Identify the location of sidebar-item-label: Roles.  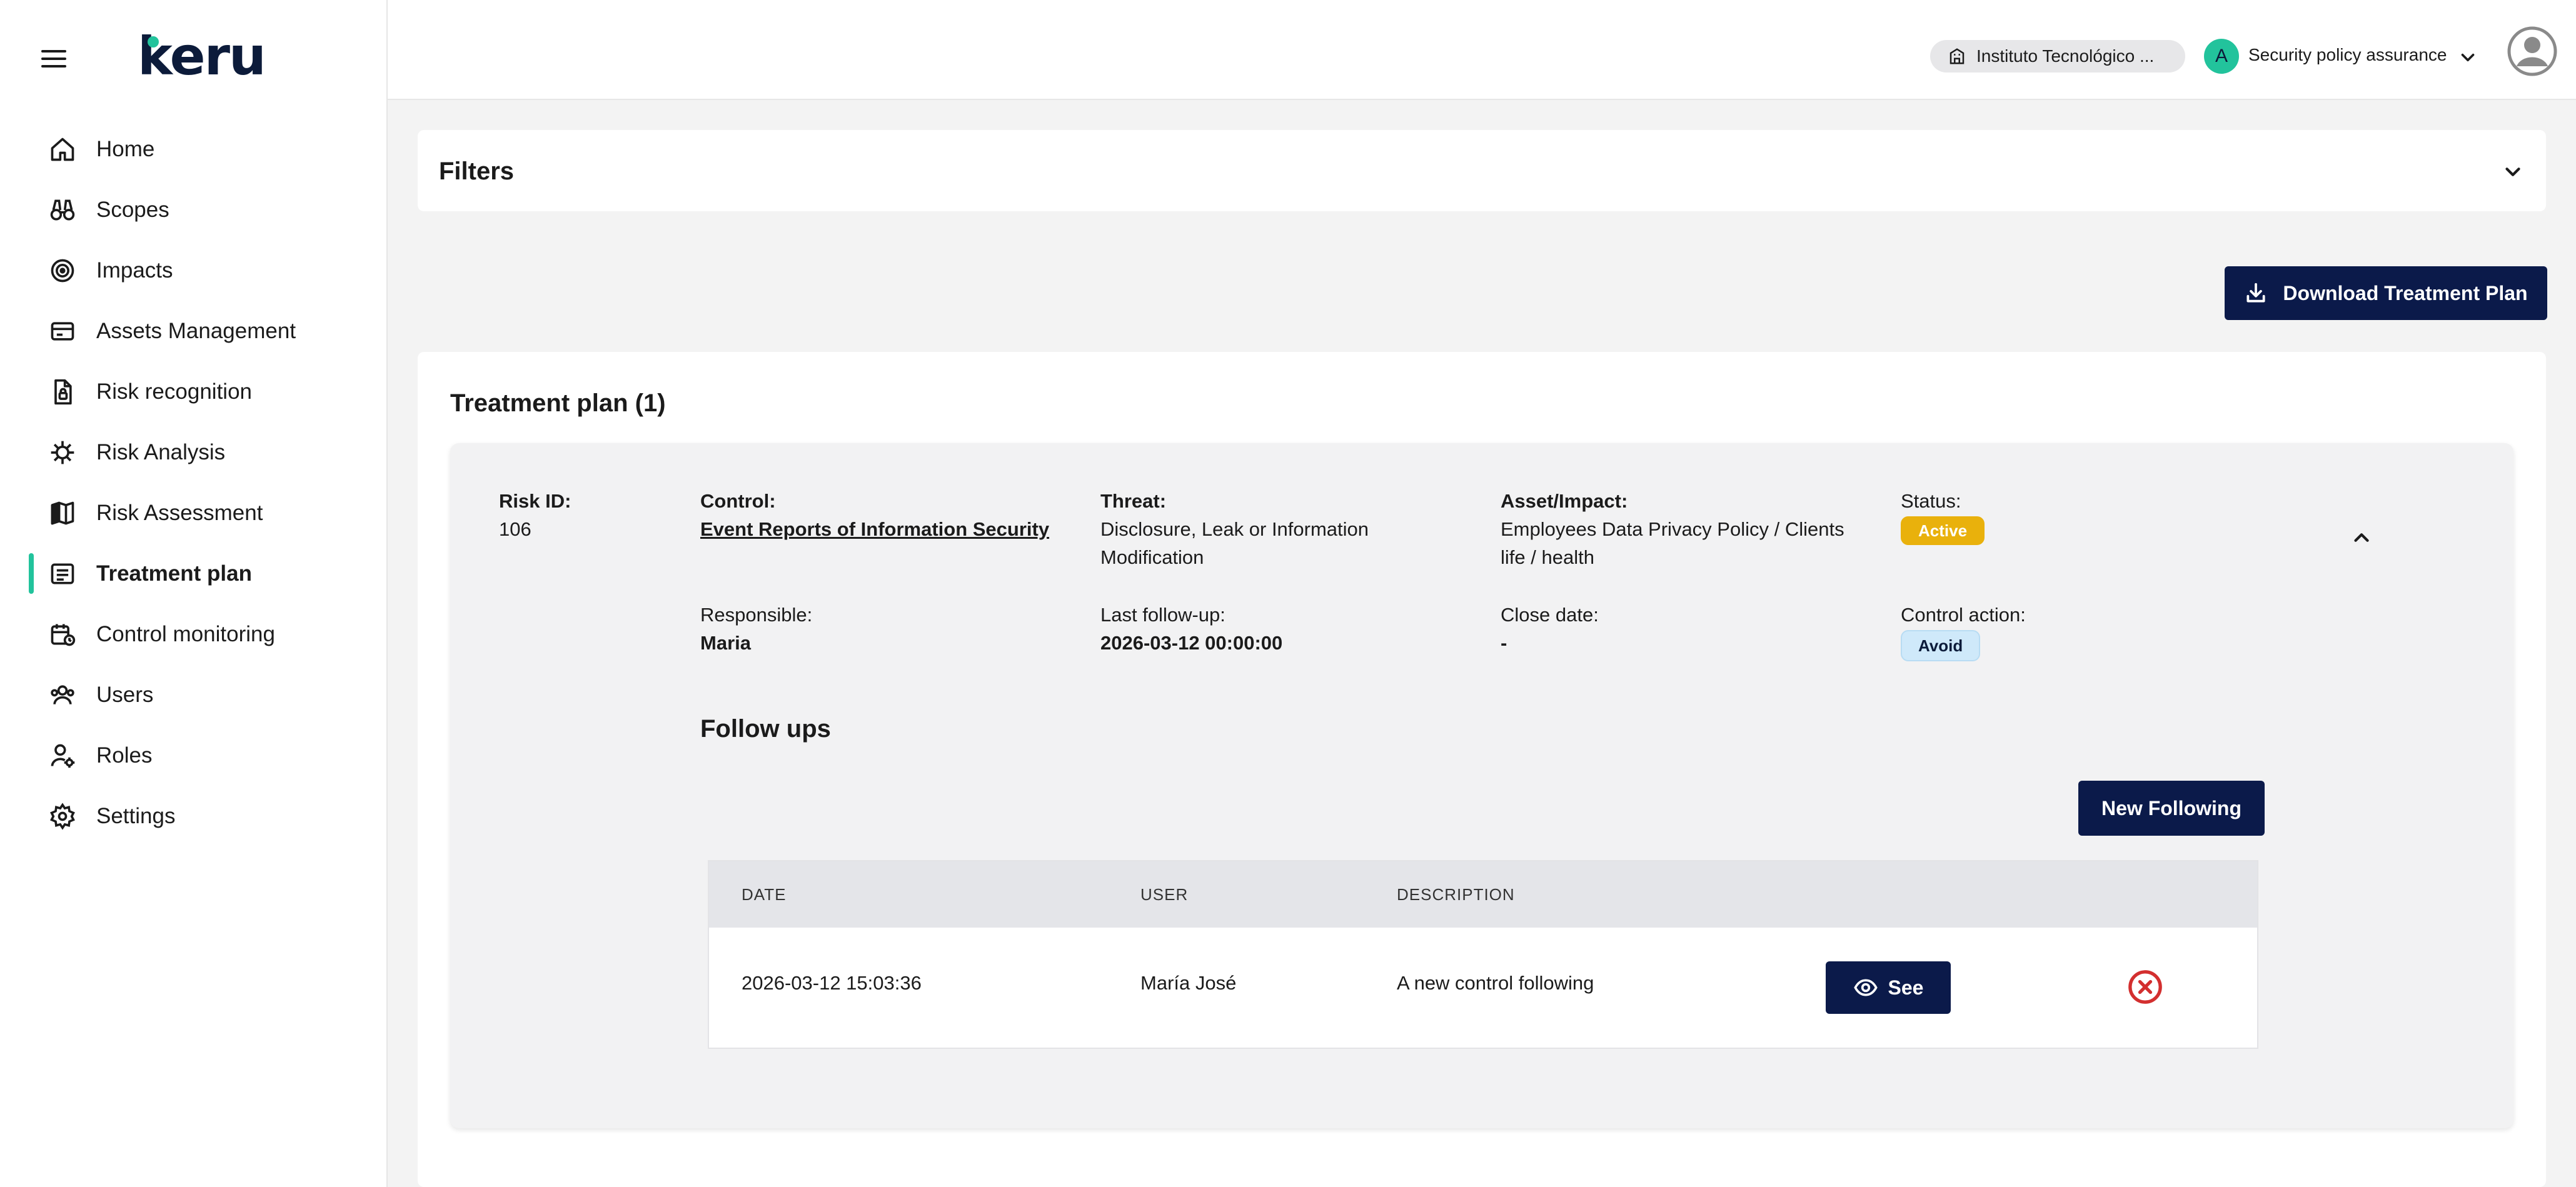
(124, 755).